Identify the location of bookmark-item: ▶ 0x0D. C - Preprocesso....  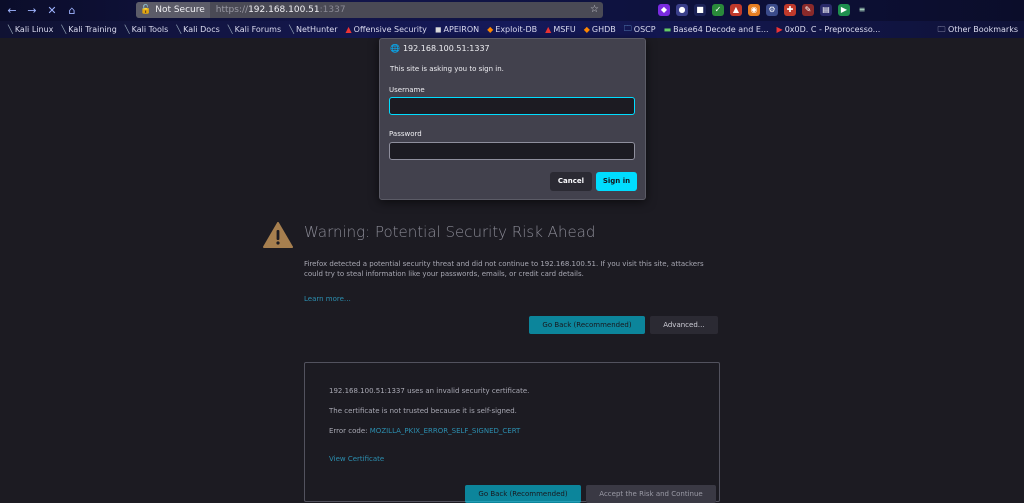
(829, 29).